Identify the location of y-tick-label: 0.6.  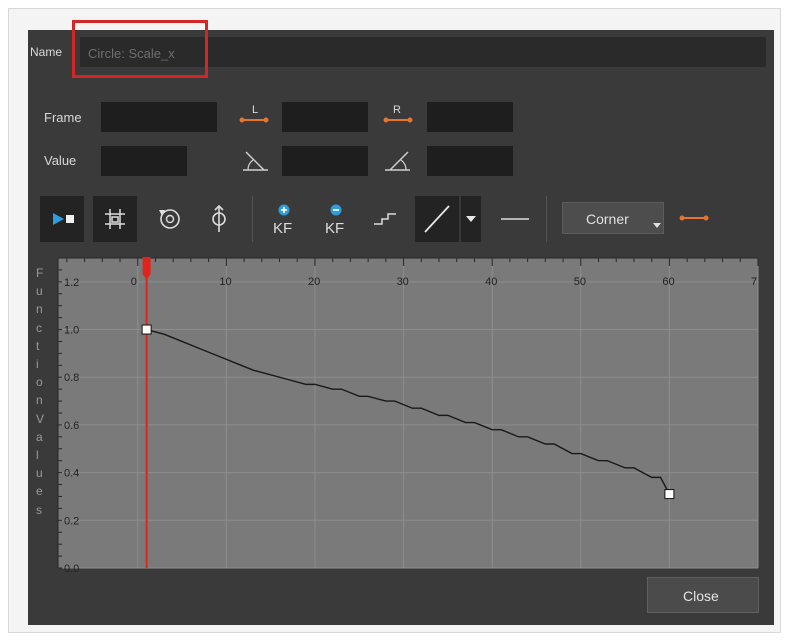
(71, 426).